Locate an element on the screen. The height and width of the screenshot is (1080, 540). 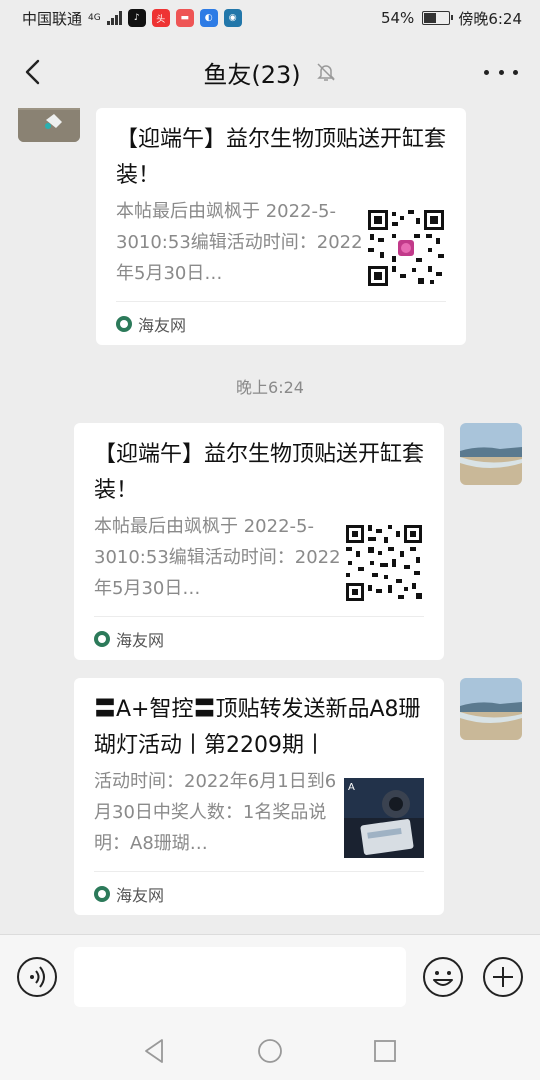
more-options-button is located at coordinates (501, 72).